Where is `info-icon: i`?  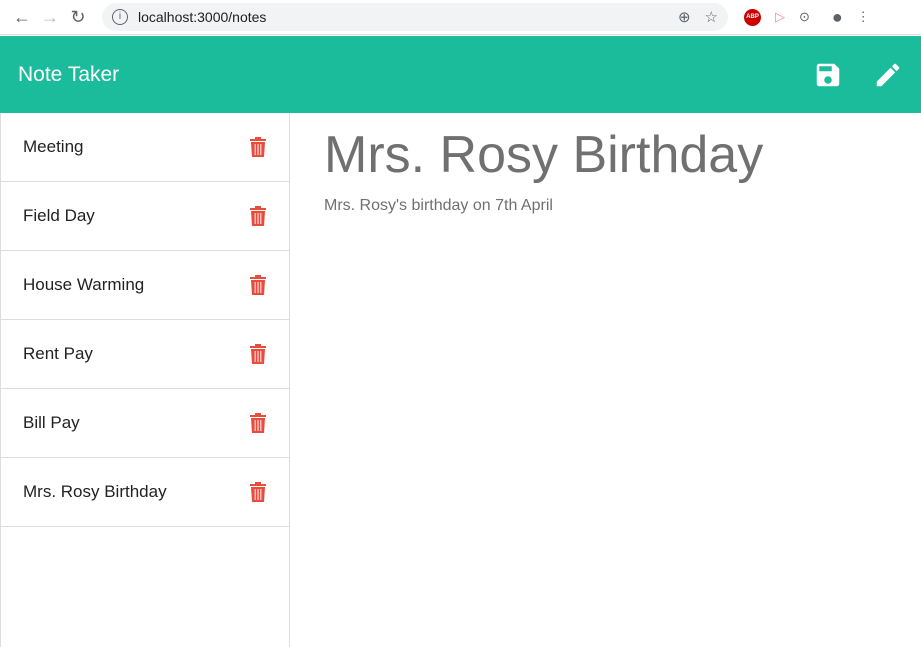
info-icon: i is located at coordinates (120, 17).